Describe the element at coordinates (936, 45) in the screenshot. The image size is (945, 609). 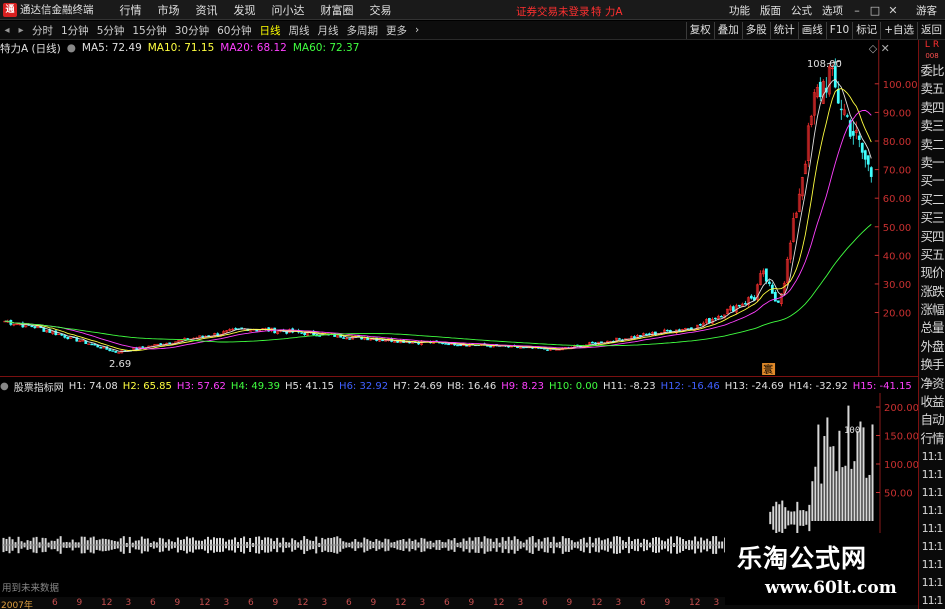
I see `side-tab-r: R` at that location.